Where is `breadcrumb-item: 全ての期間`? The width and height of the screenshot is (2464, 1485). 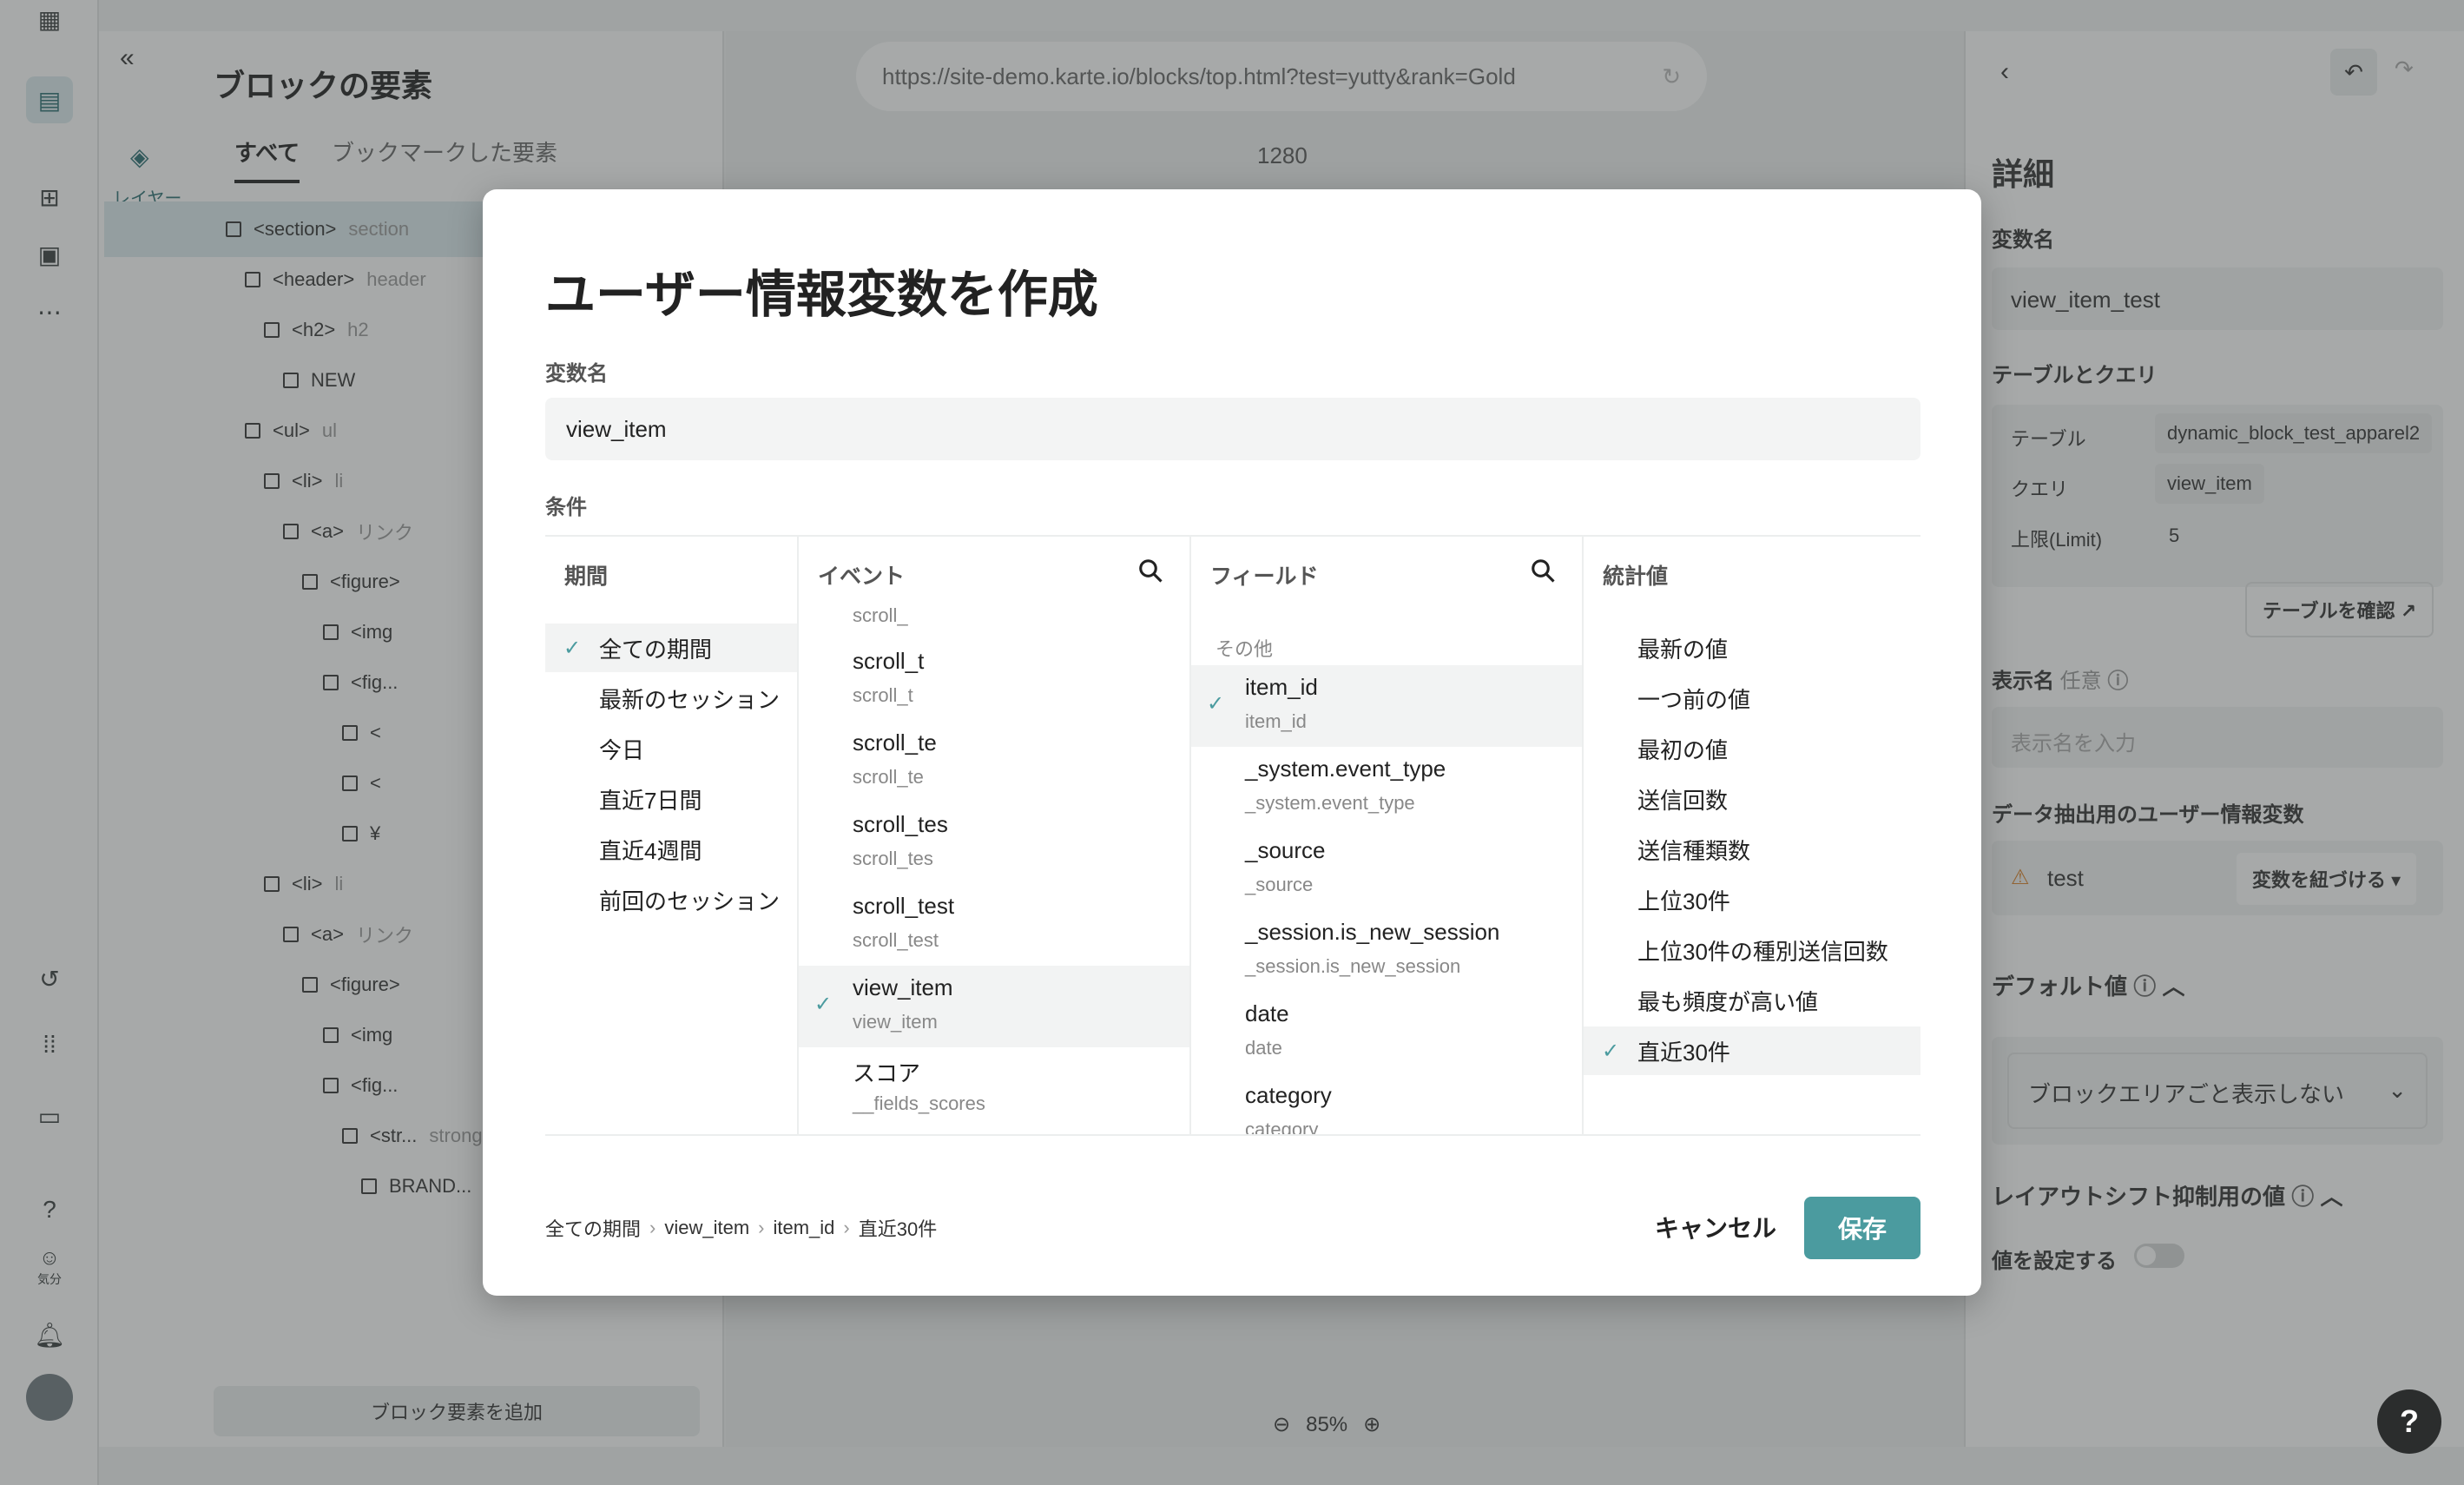
breadcrumb-item: 全ての期間 is located at coordinates (593, 1229).